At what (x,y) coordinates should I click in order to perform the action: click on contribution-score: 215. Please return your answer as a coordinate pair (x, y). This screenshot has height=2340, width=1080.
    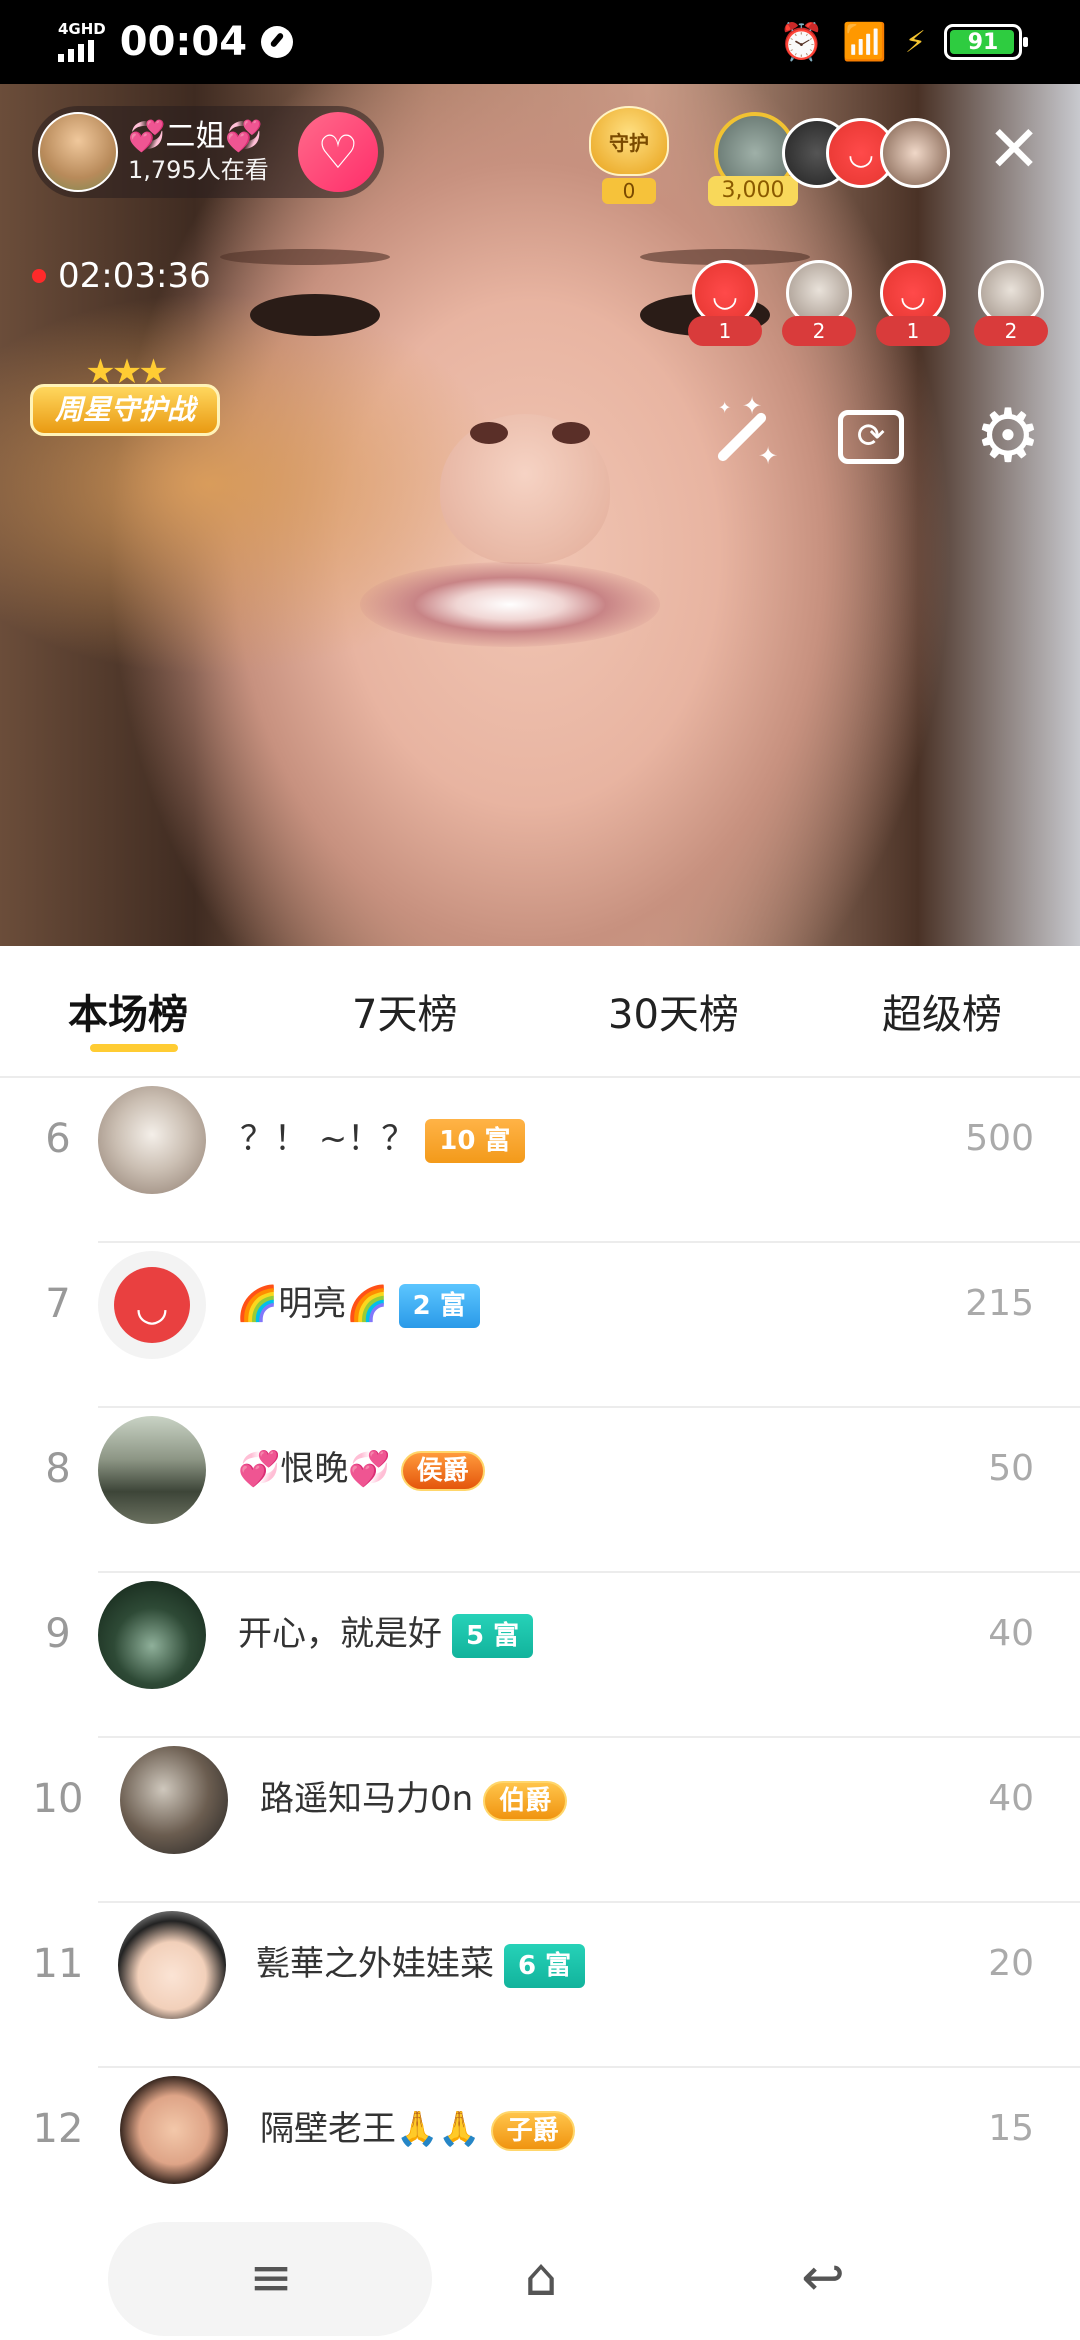
    Looking at the image, I should click on (999, 1303).